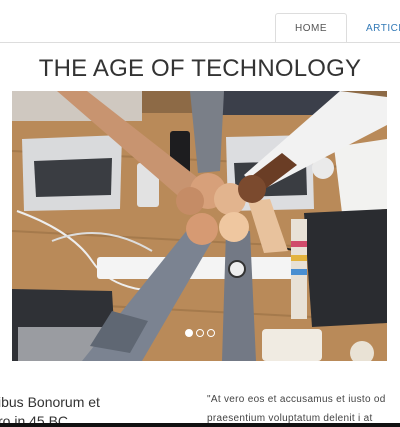 The image size is (400, 427). What do you see at coordinates (50, 402) in the screenshot?
I see `left-text-line-1: ibus Bonorum et` at bounding box center [50, 402].